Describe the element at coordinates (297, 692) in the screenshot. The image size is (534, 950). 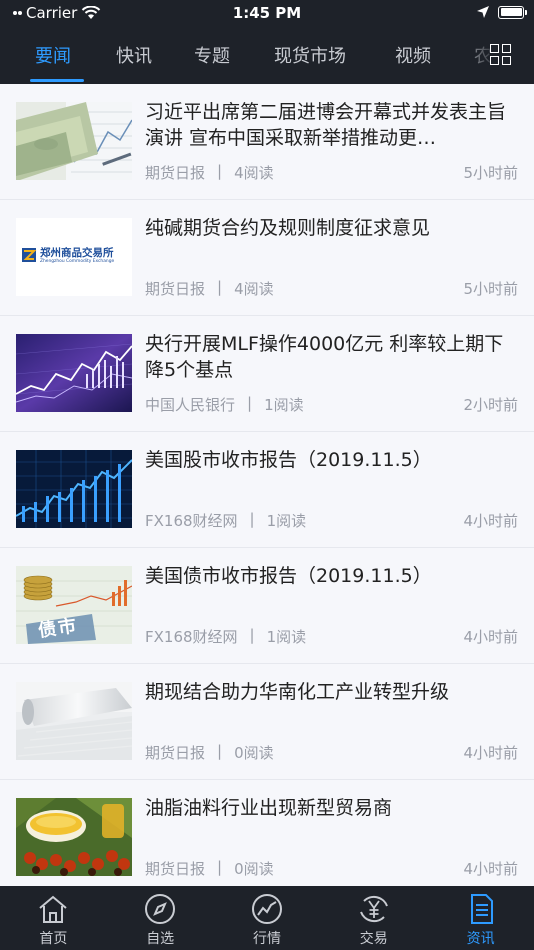
I see `news-title: 期现结合助力华南化工产业转型升级` at that location.